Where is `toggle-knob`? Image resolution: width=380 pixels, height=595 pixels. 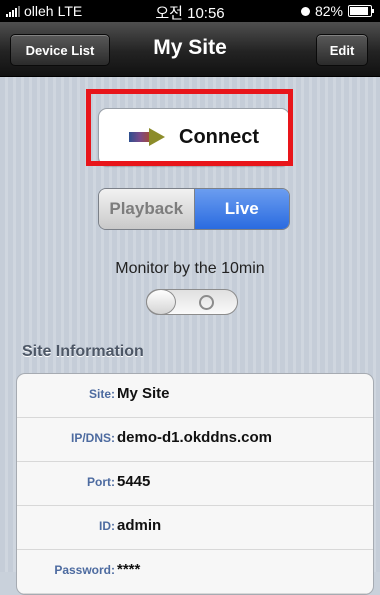
toggle-knob is located at coordinates (161, 302).